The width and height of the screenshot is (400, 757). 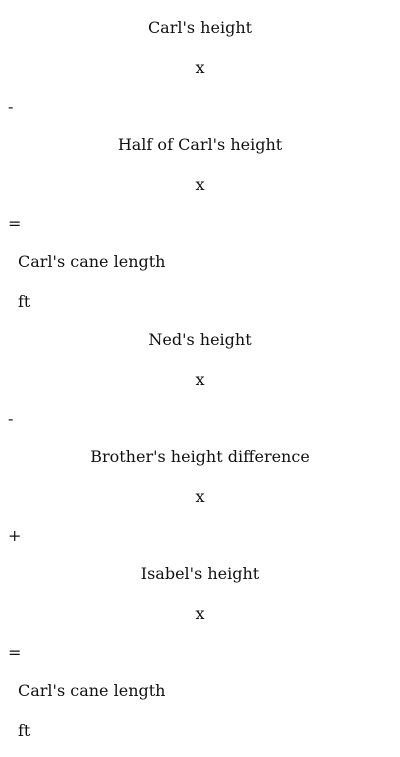 I want to click on brother-height-difference-label: Brother's height difference, so click(x=200, y=456).